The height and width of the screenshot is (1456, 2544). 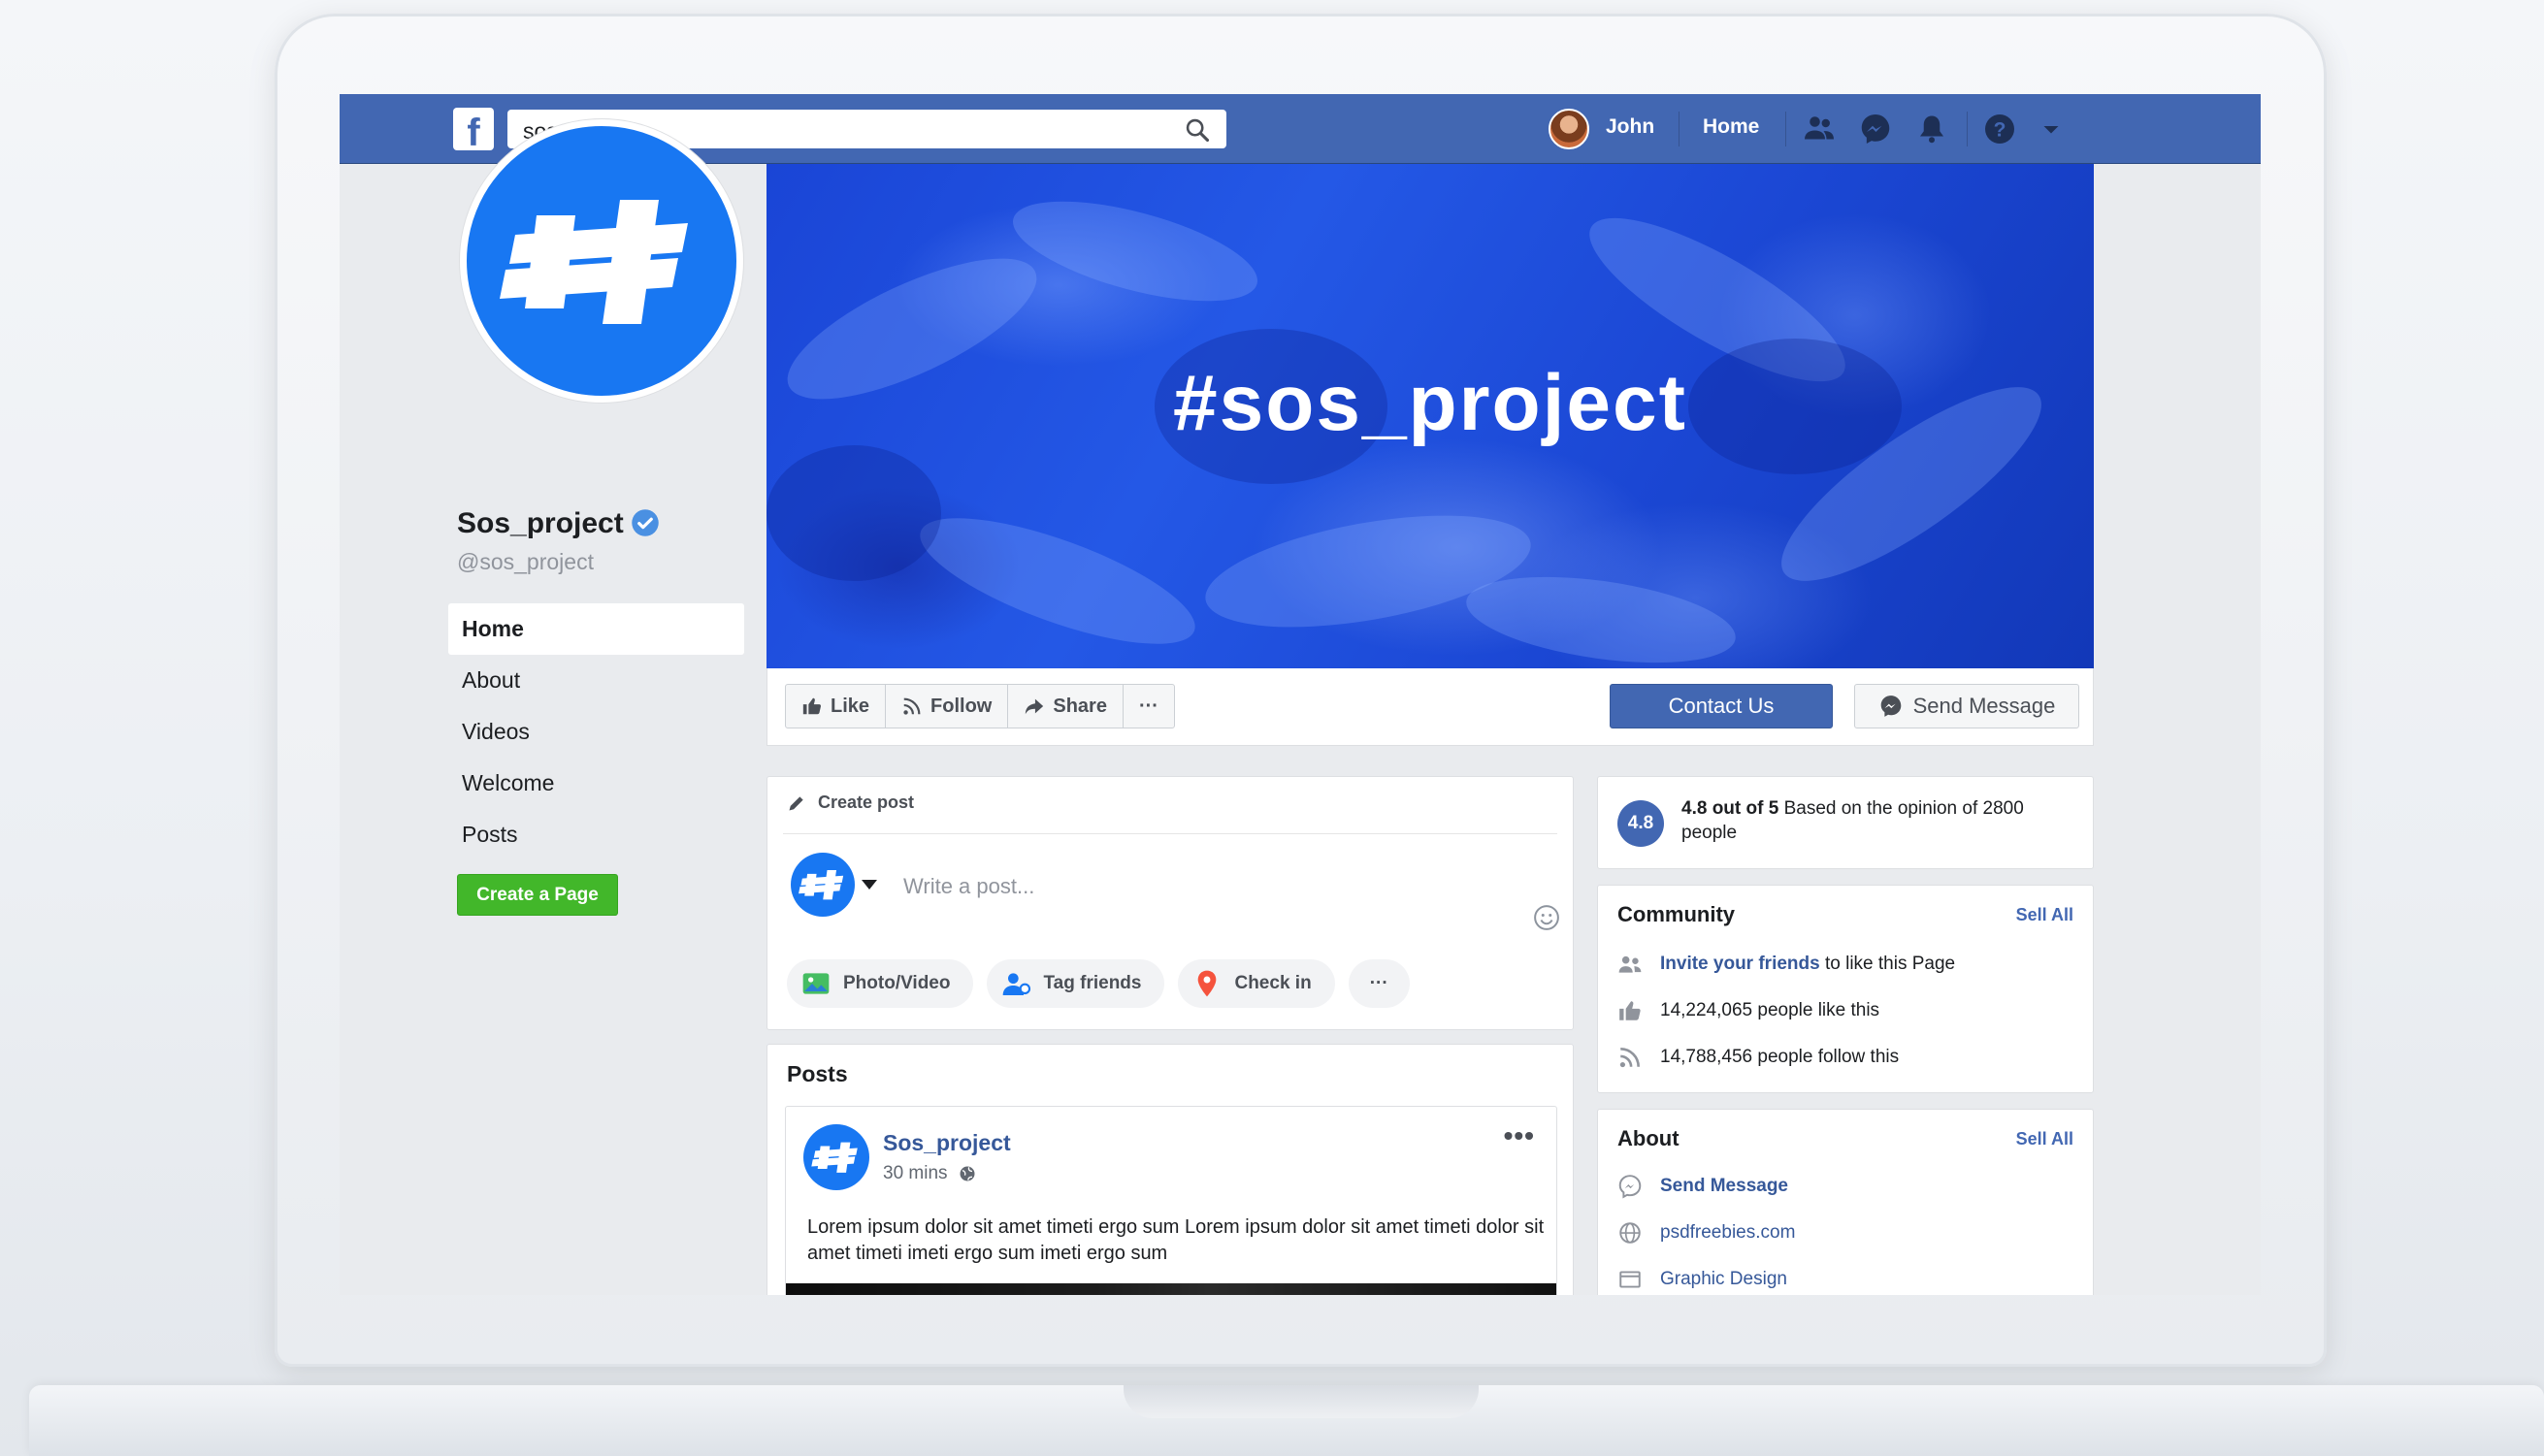 I want to click on follow-label: Follow, so click(x=961, y=706).